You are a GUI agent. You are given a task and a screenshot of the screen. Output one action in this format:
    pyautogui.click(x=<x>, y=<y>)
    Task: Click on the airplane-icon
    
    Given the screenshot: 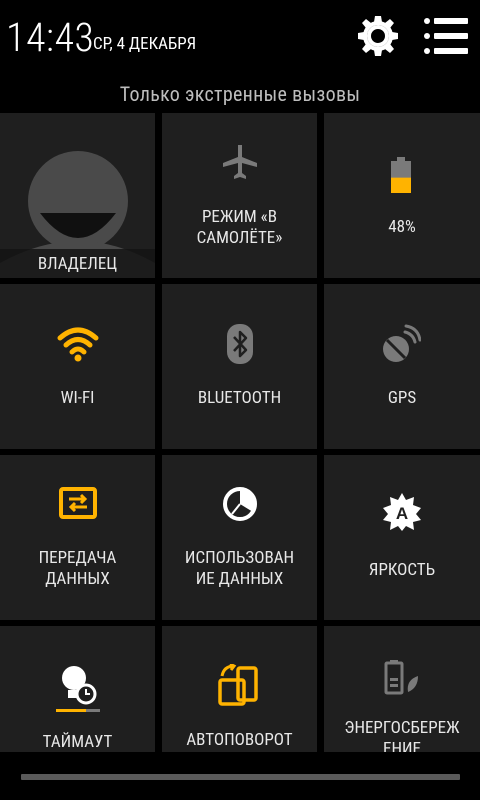 What is the action you would take?
    pyautogui.click(x=240, y=164)
    